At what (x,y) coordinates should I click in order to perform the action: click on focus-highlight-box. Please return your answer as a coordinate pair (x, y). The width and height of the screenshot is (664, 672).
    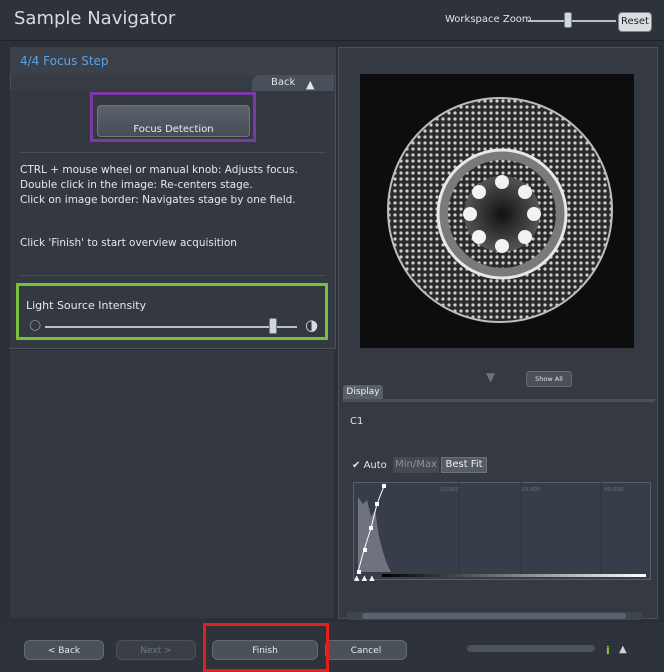
    Looking at the image, I should click on (173, 117).